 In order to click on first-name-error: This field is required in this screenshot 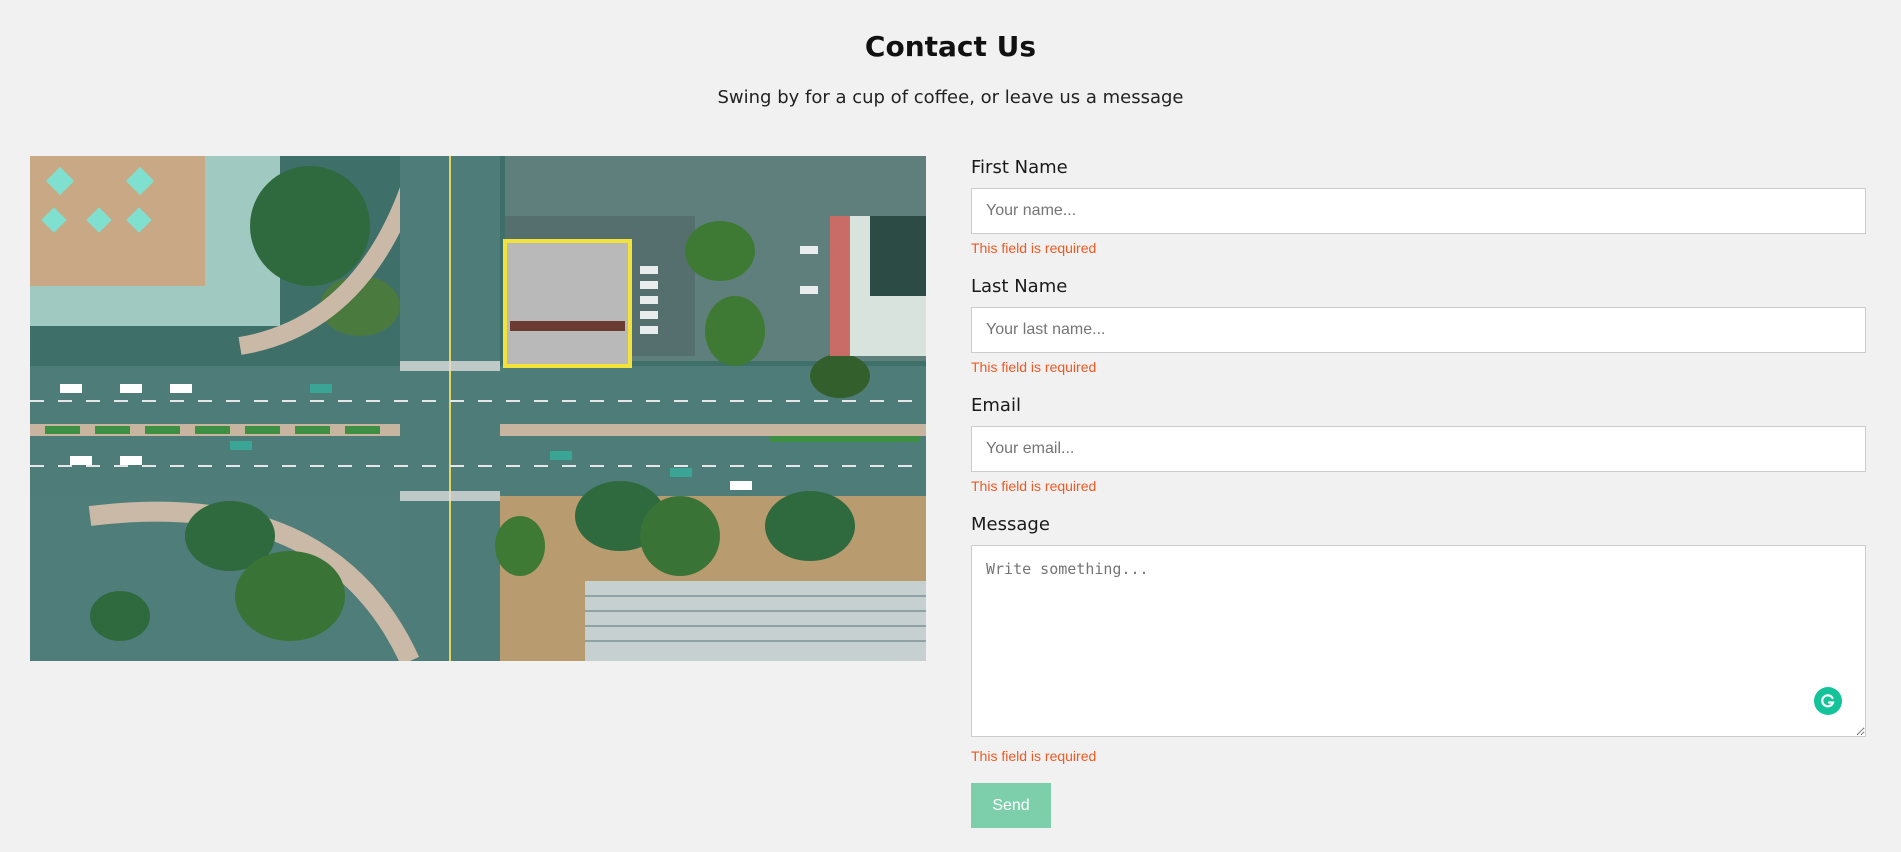, I will do `click(1034, 248)`.